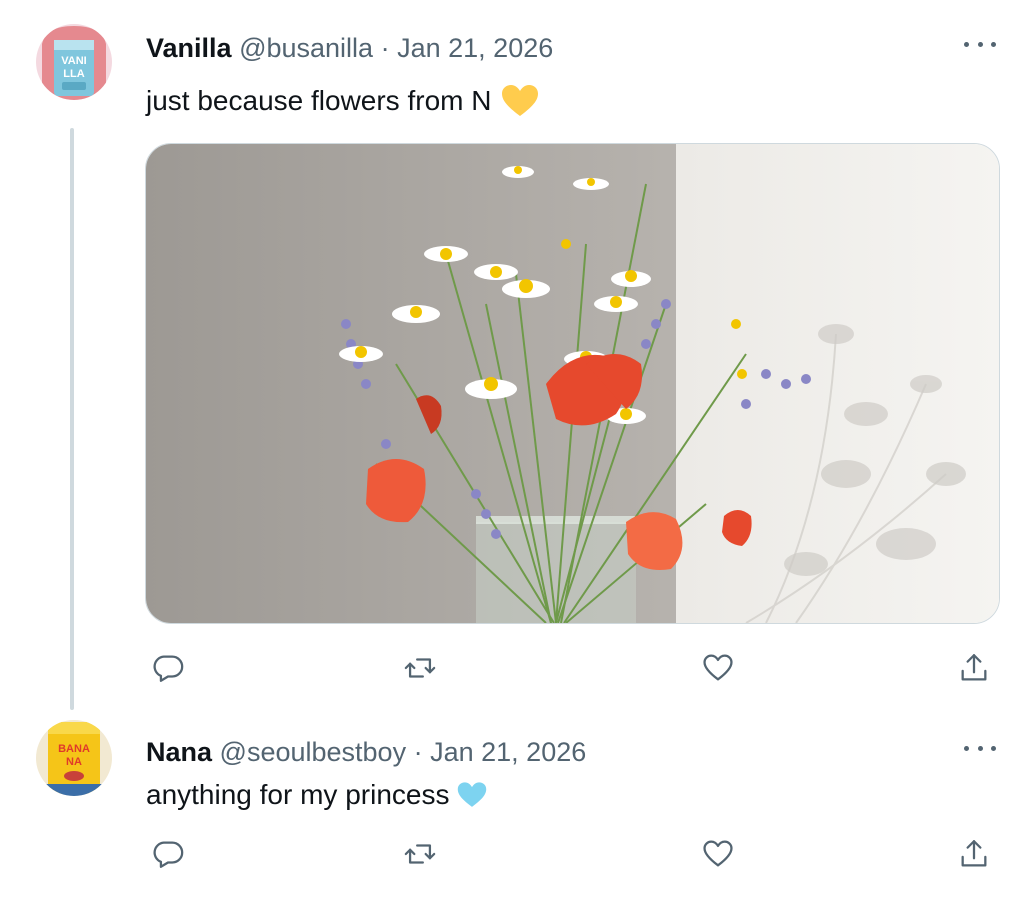 The image size is (1024, 898). Describe the element at coordinates (72, 419) in the screenshot. I see `thread-line` at that location.